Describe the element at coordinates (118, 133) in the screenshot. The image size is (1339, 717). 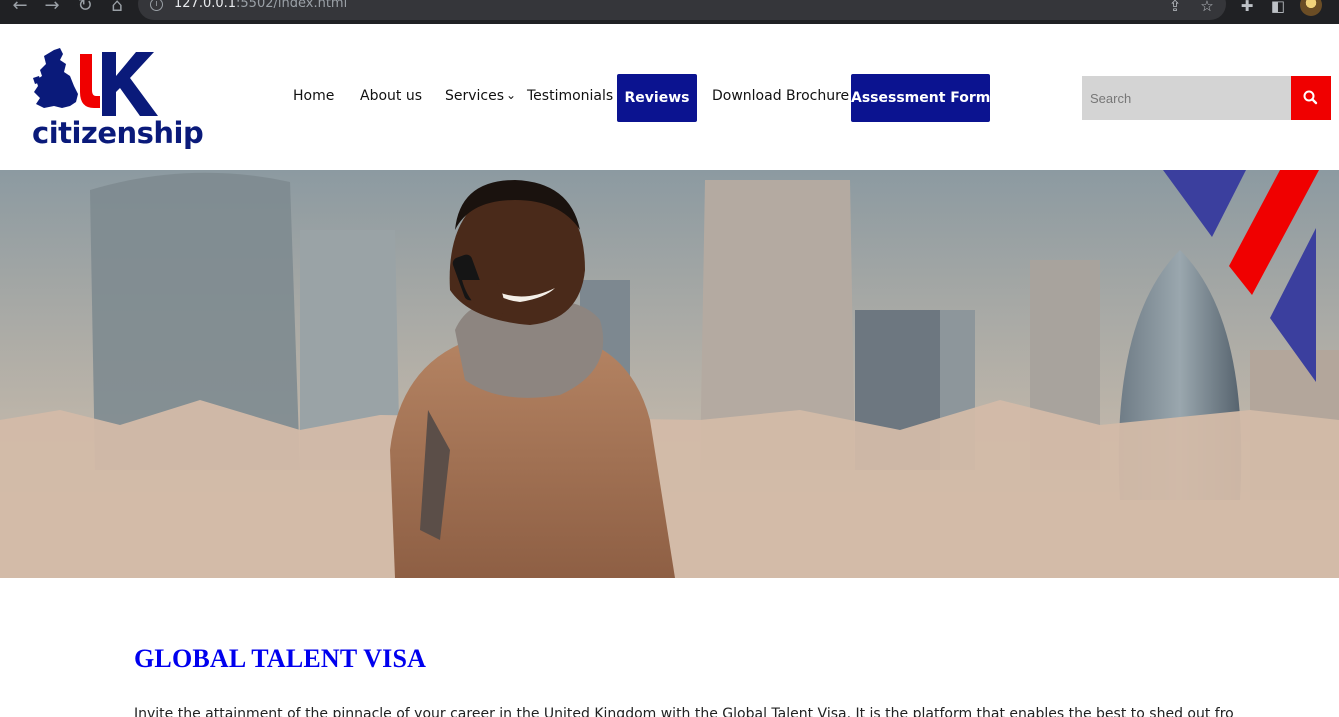
I see `logo-wordmark: citizenship` at that location.